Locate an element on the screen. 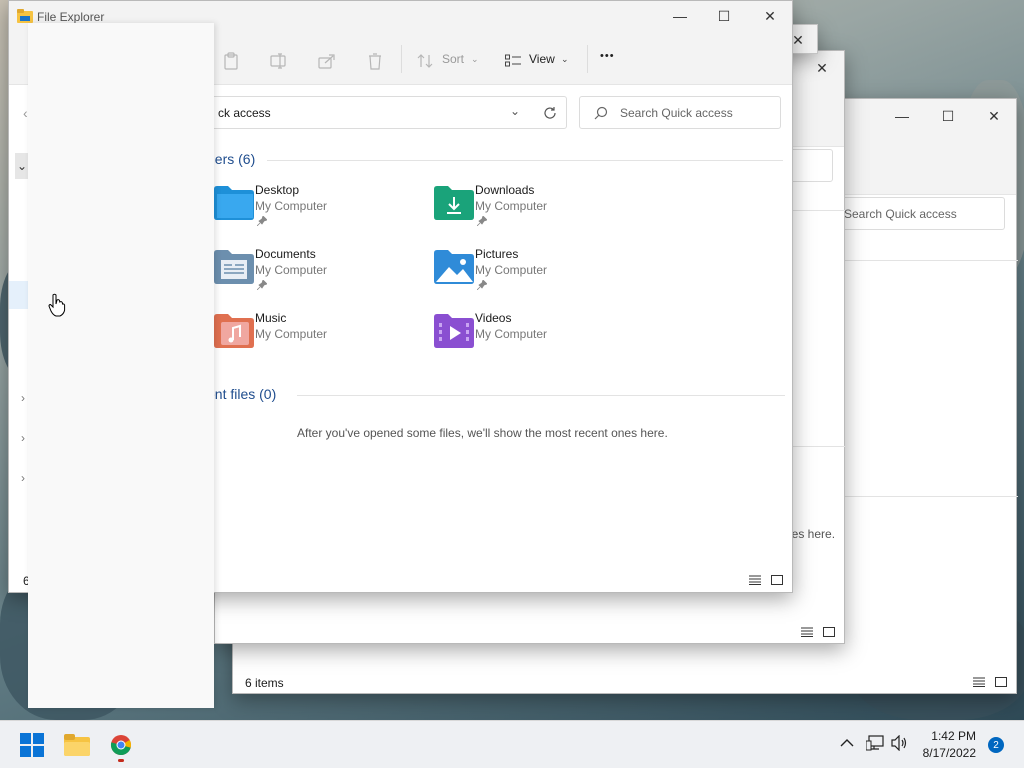 The height and width of the screenshot is (768, 1024). videos-folder-icon is located at coordinates (454, 330).